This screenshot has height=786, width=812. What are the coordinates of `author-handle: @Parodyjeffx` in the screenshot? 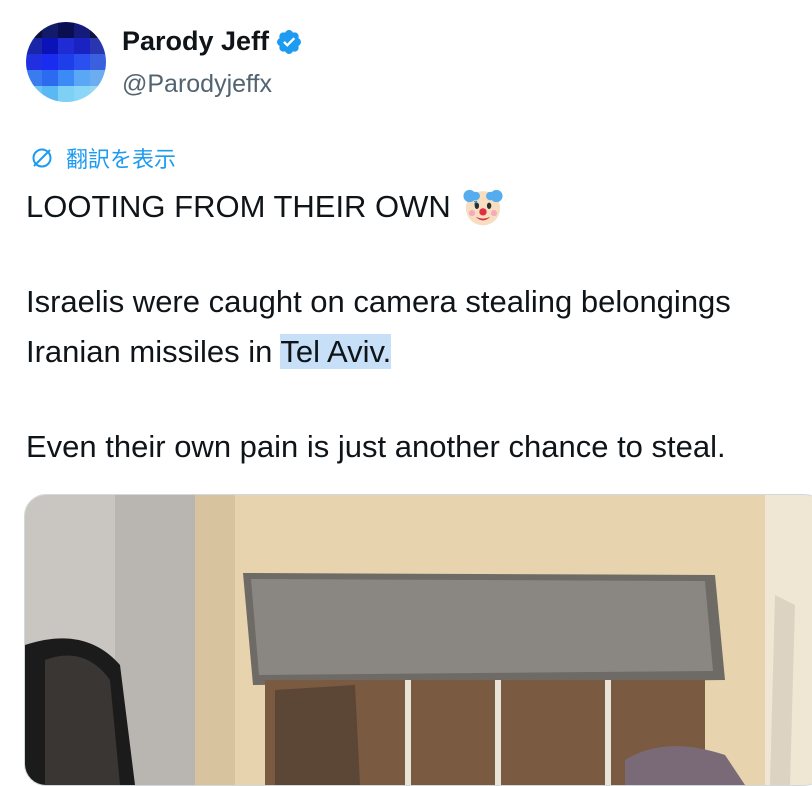 It's located at (197, 84).